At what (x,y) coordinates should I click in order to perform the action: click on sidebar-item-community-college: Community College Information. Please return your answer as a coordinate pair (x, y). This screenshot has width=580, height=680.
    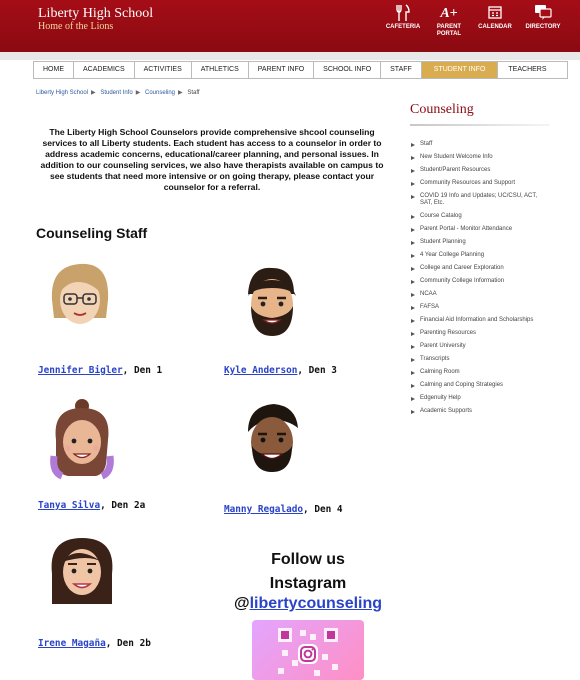
    Looking at the image, I should click on (482, 281).